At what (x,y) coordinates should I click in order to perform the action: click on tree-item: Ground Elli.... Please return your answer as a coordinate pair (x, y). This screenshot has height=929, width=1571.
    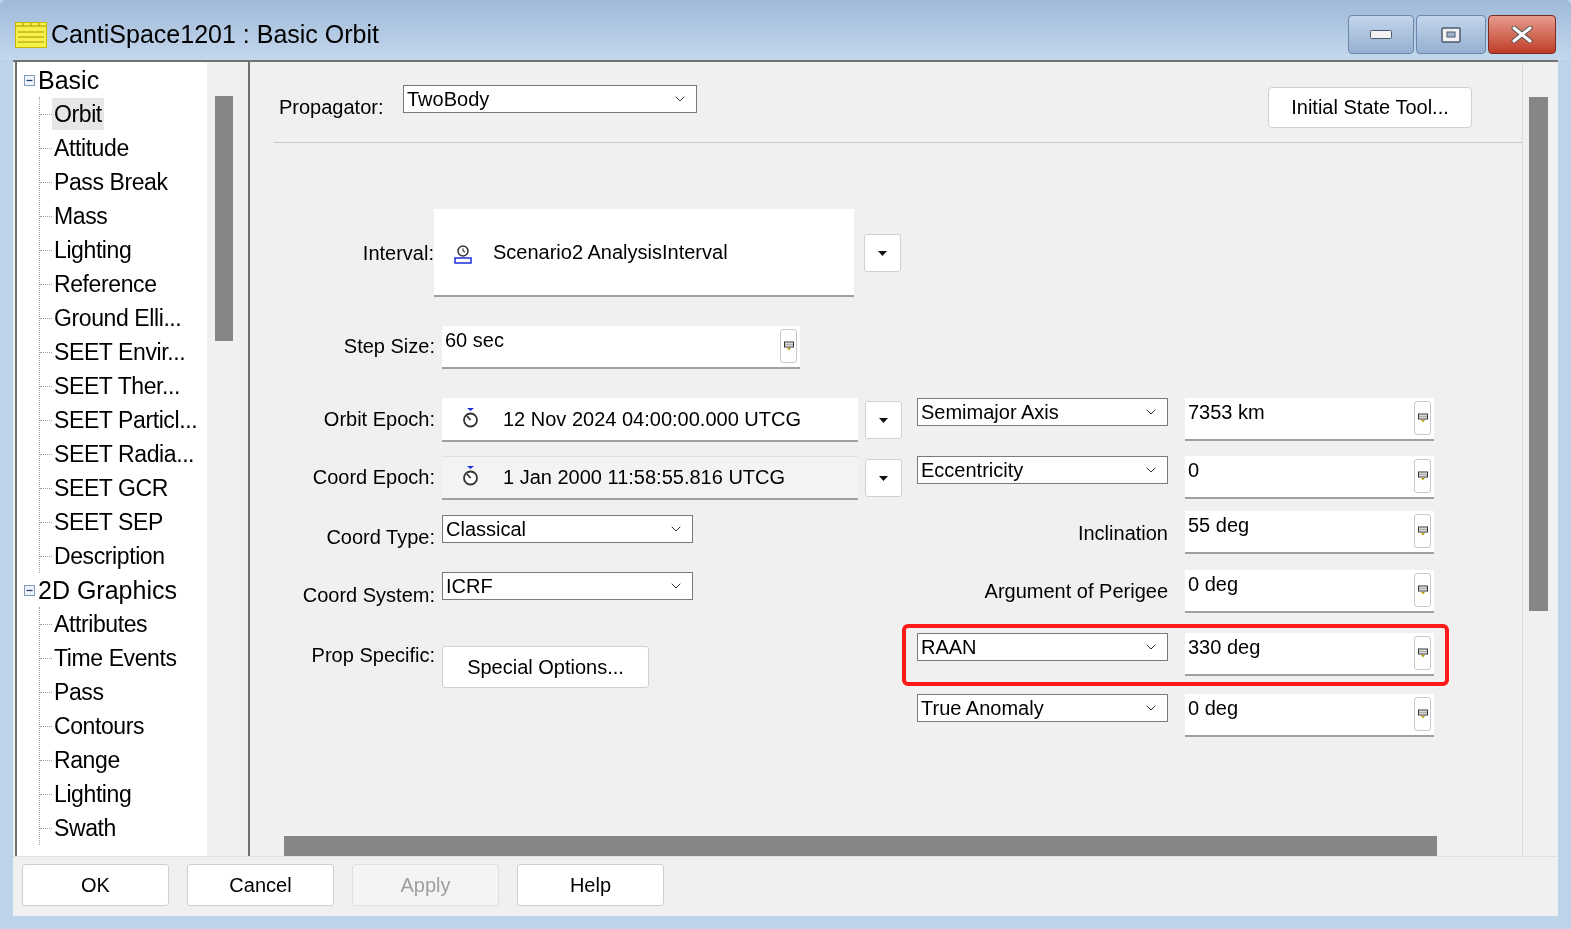
    Looking at the image, I should click on (118, 318).